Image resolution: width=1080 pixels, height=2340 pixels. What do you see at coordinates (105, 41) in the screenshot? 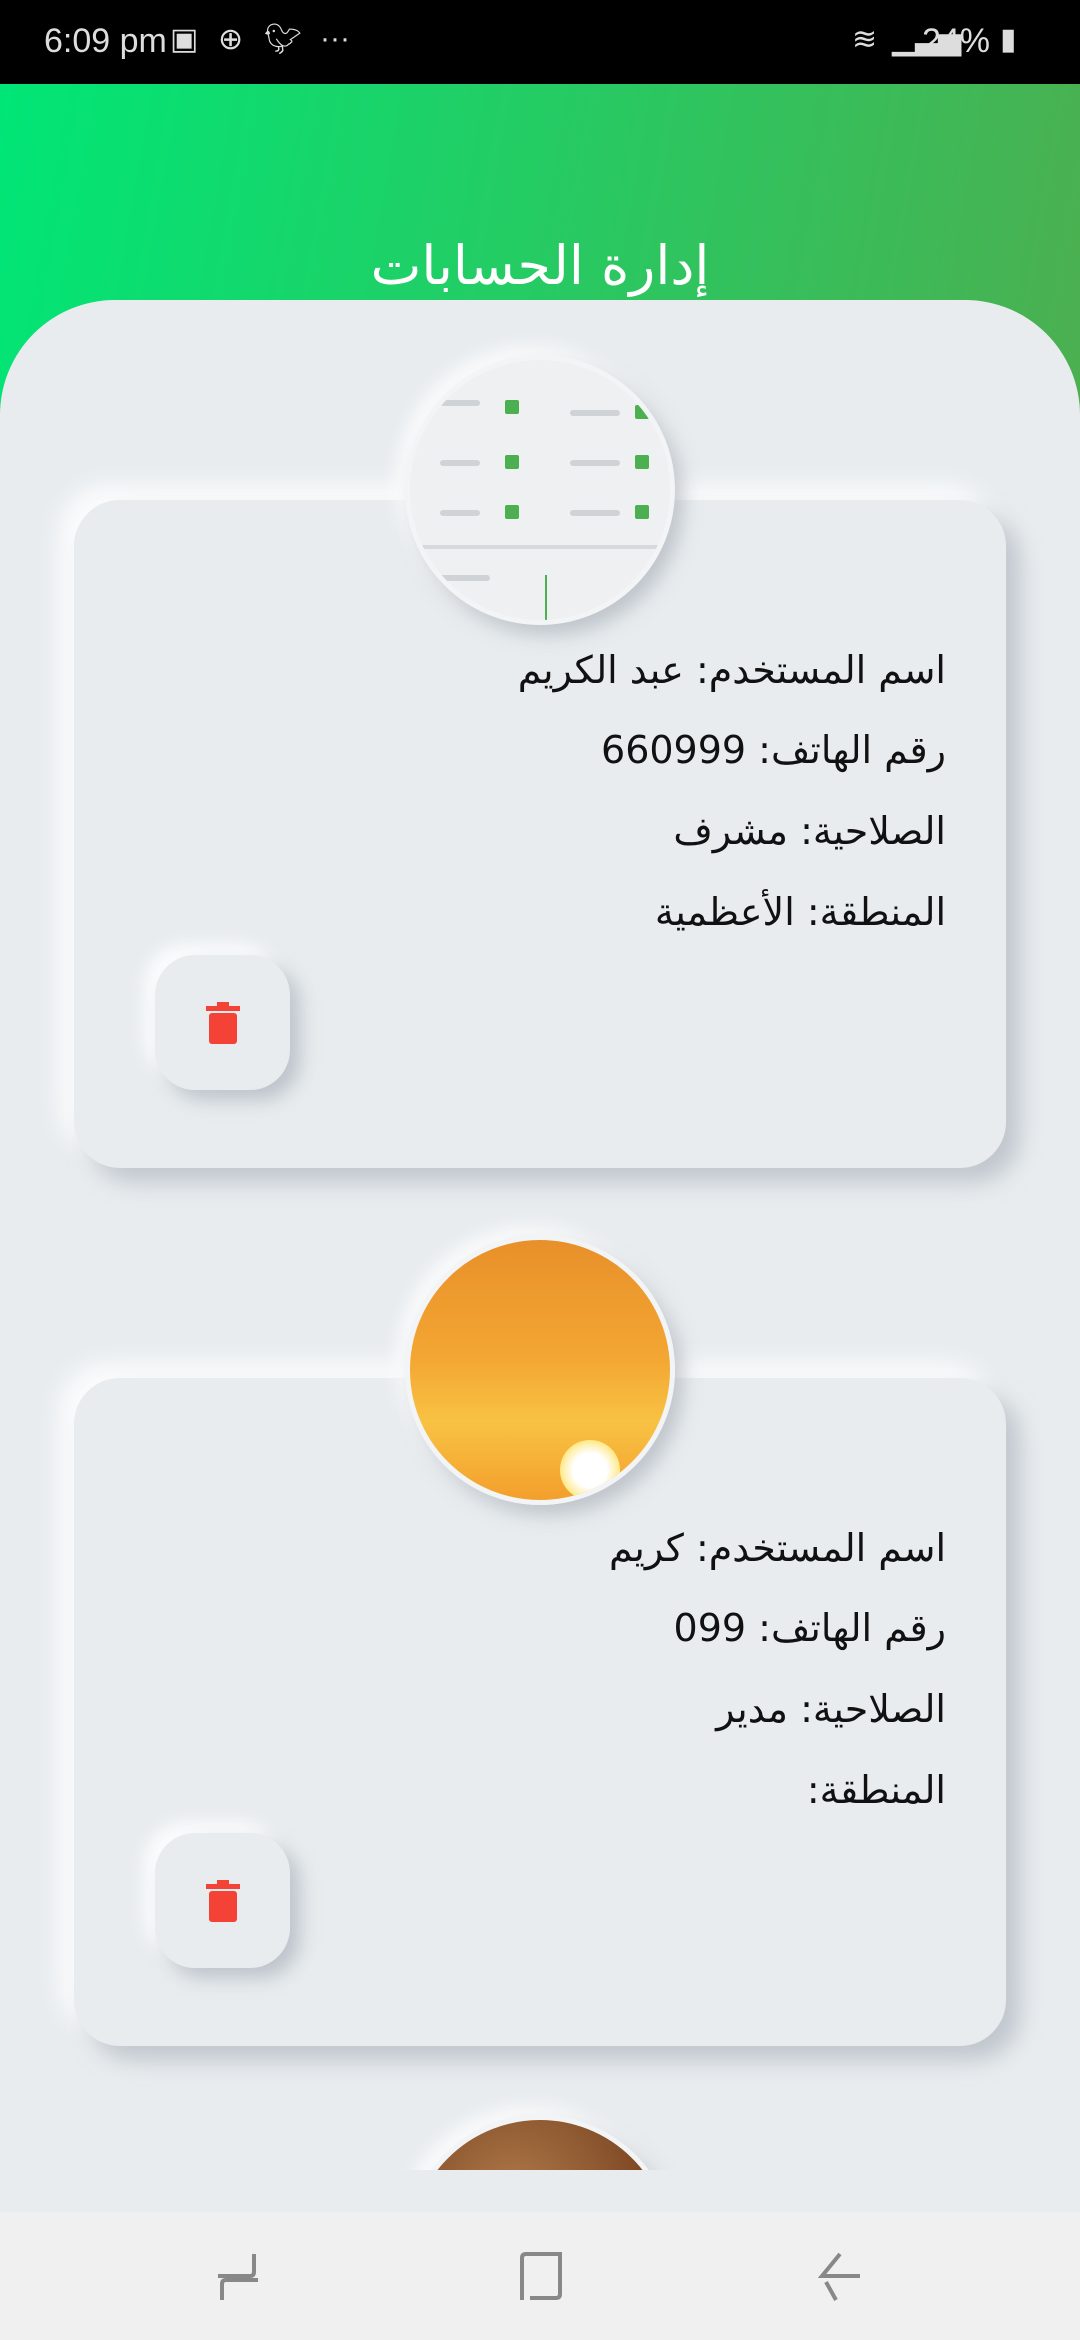
I see `status-time: 6:09 pm` at bounding box center [105, 41].